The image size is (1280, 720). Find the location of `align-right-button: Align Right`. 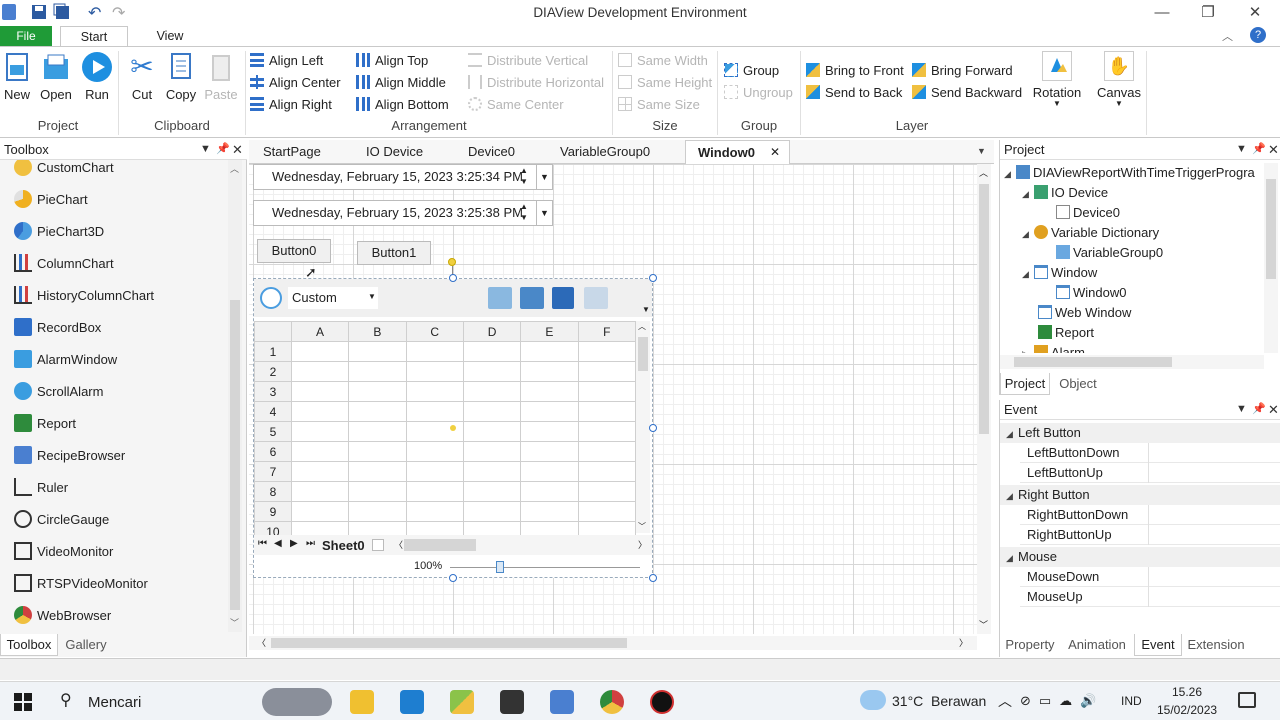

align-right-button: Align Right is located at coordinates (291, 105).